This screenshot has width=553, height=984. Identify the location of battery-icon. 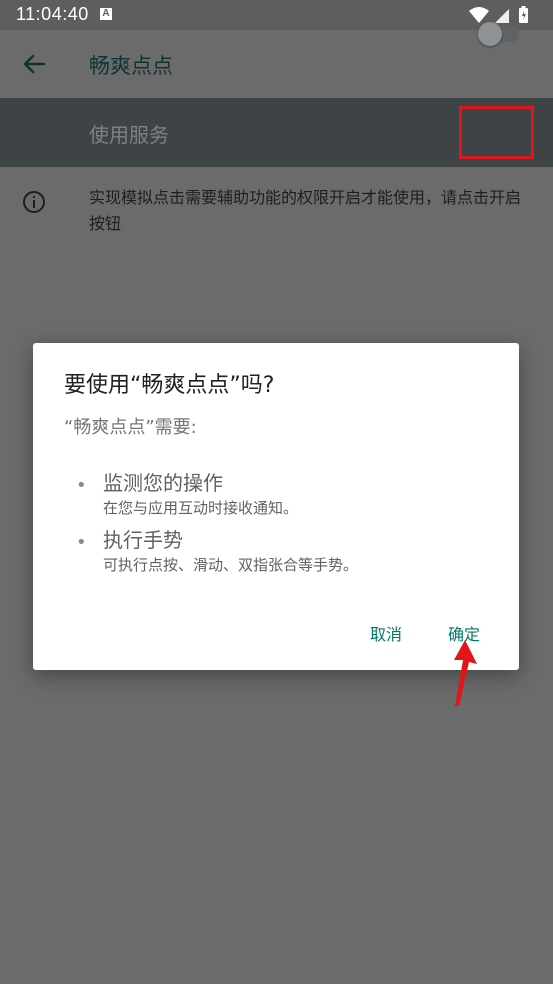
(523, 14).